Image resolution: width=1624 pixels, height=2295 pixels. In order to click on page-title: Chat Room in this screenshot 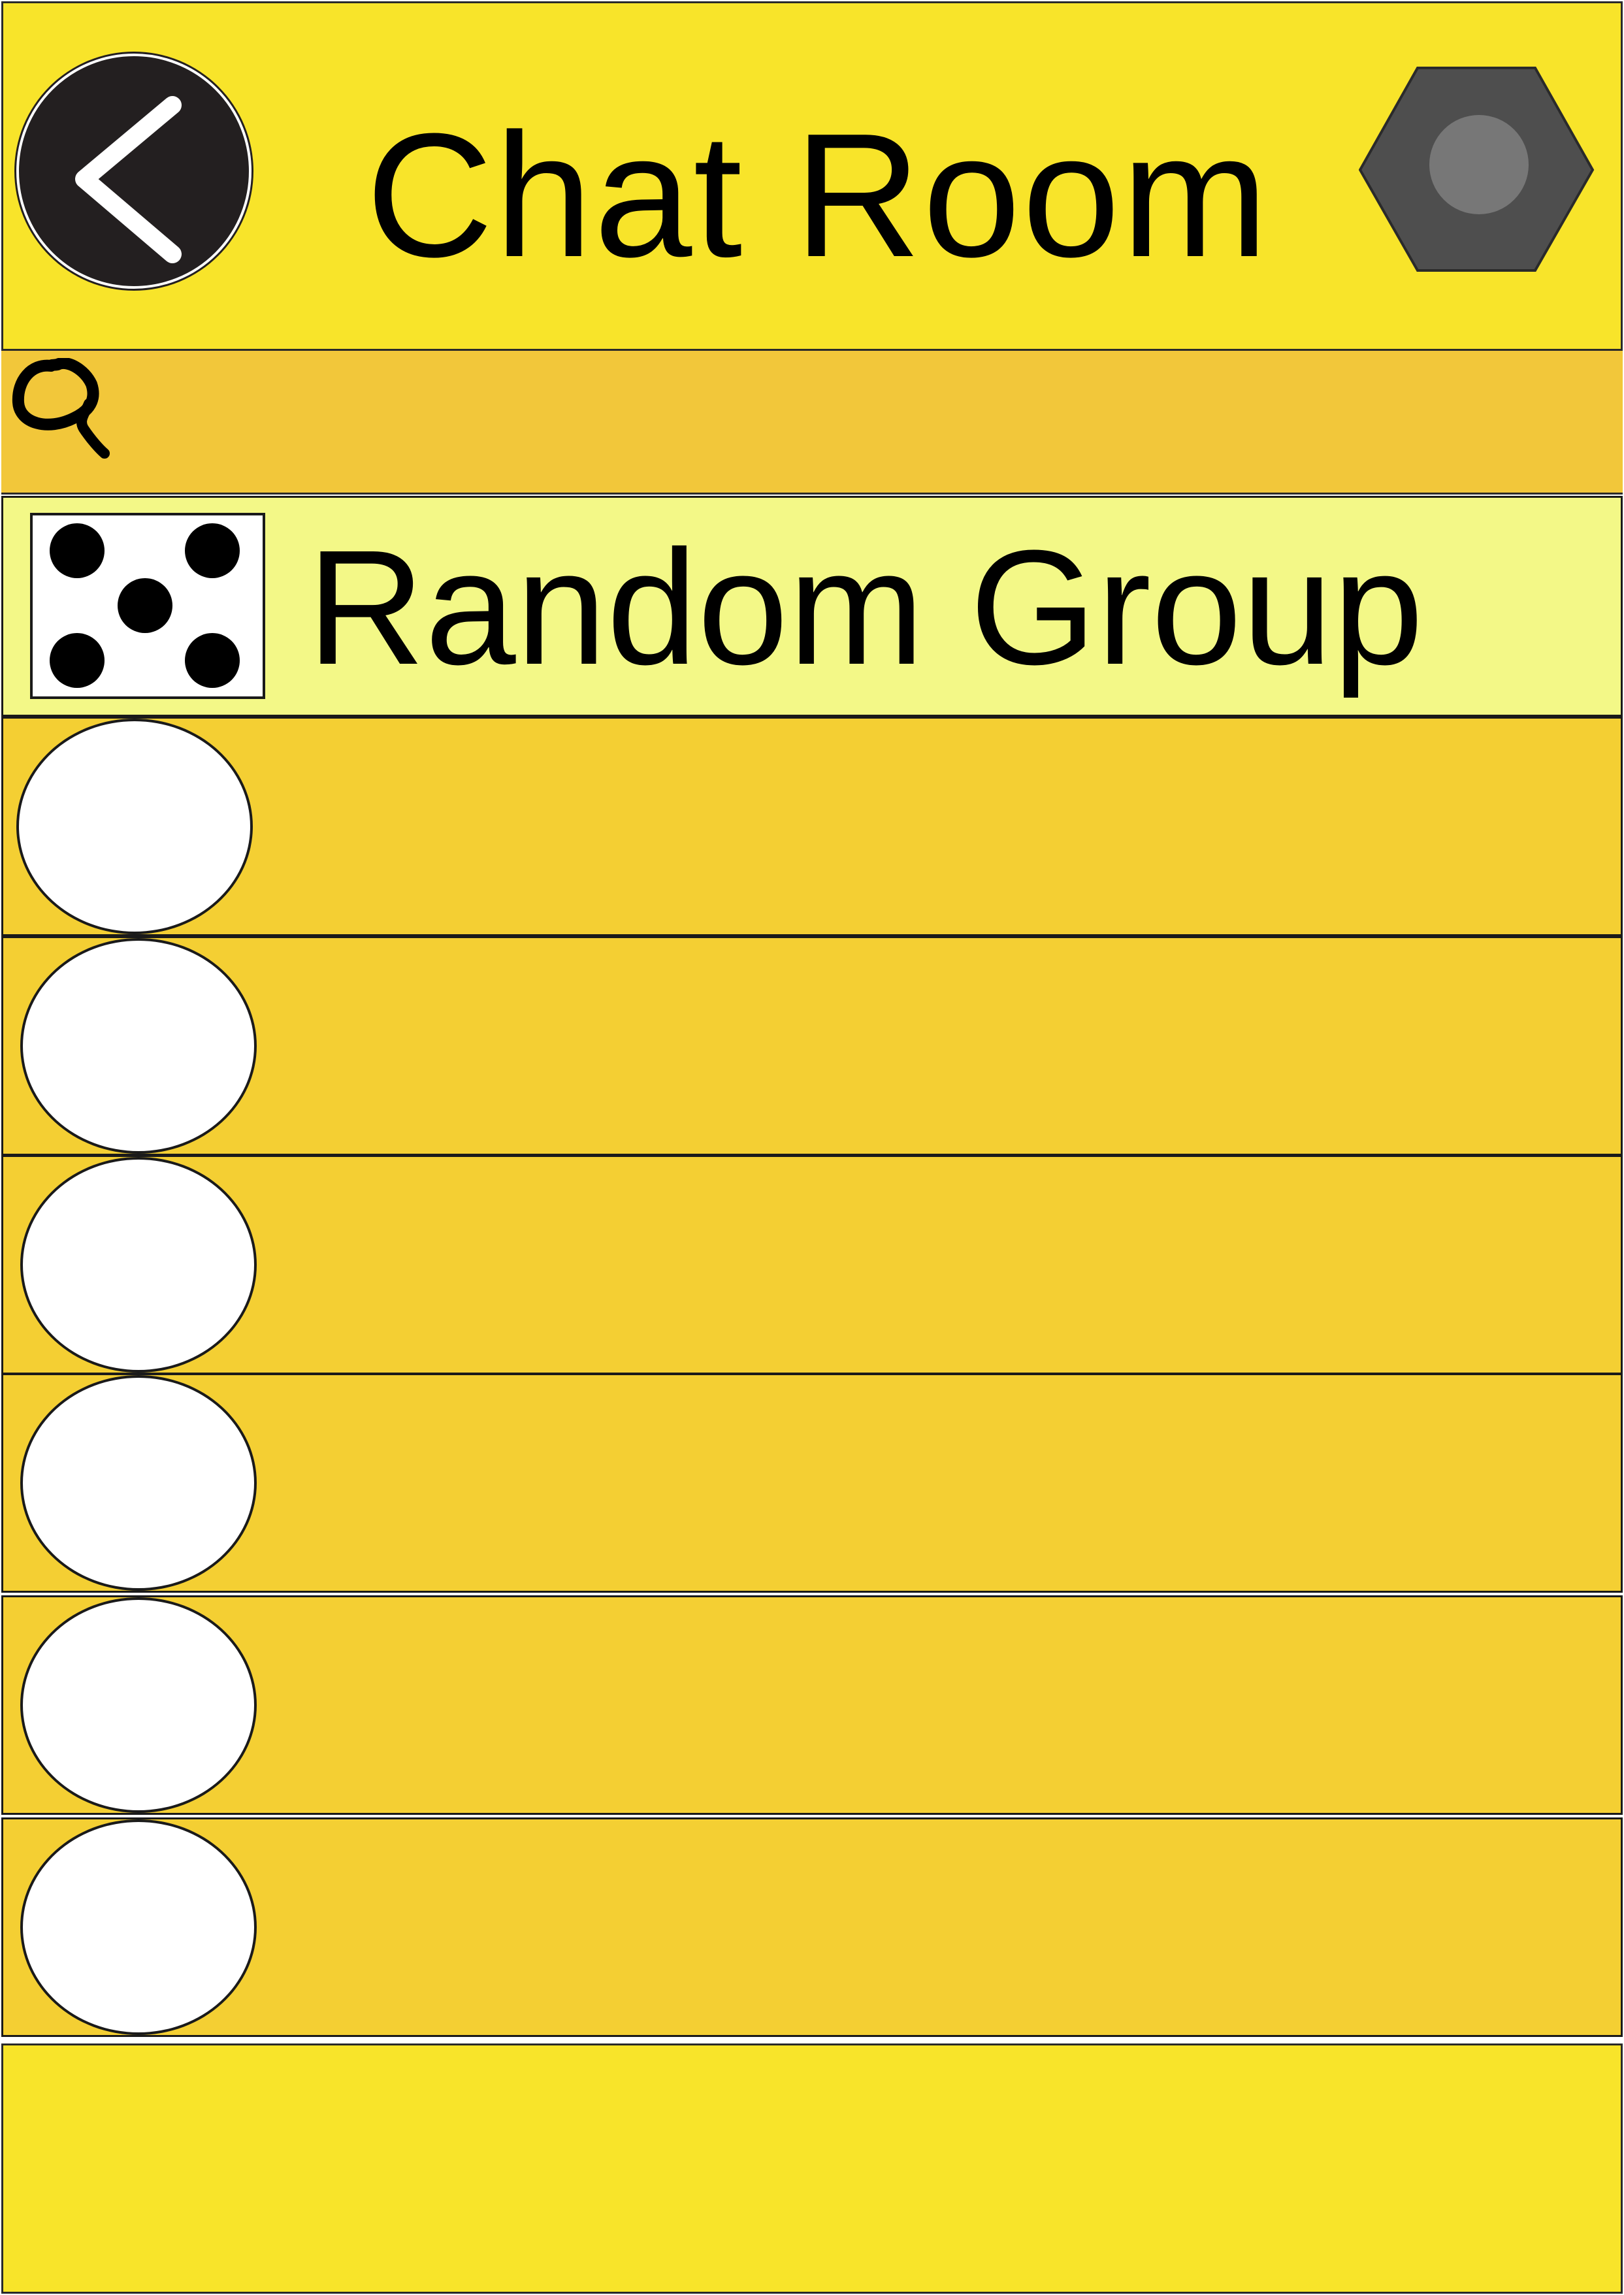, I will do `click(818, 195)`.